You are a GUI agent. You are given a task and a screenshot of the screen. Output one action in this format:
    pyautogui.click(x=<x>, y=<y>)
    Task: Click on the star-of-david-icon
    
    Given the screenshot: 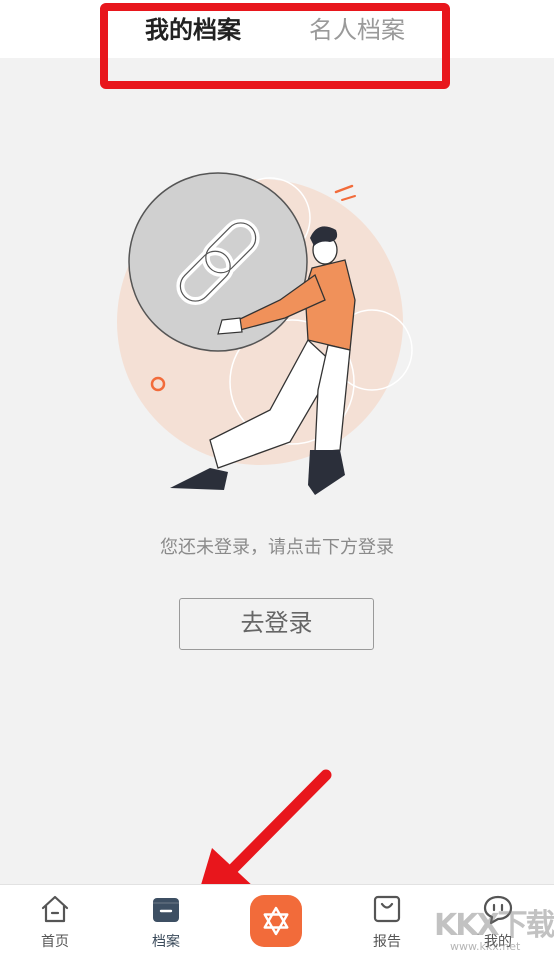 What is the action you would take?
    pyautogui.click(x=276, y=921)
    